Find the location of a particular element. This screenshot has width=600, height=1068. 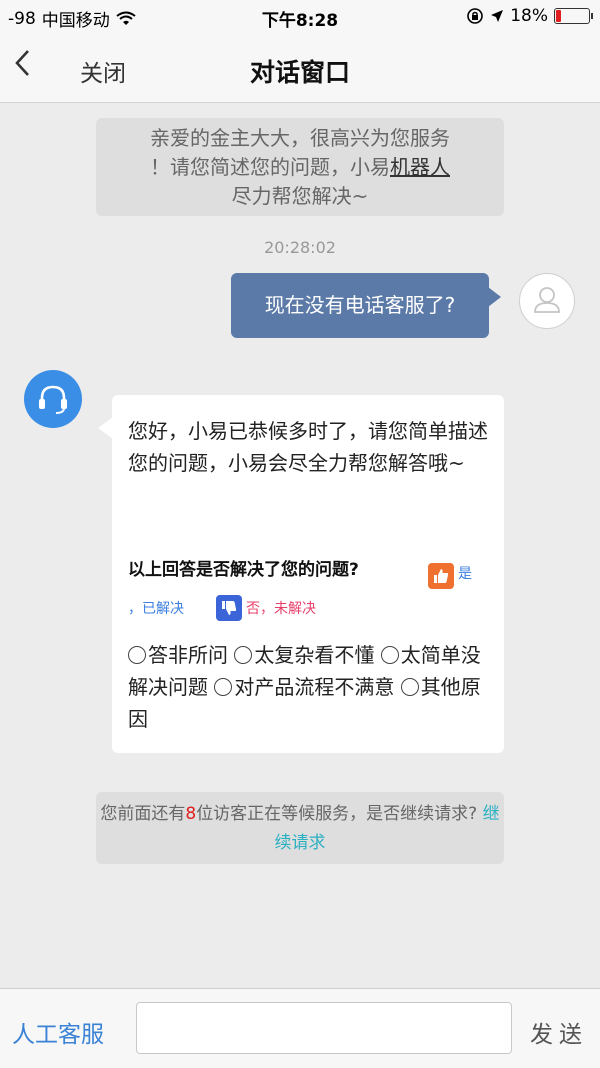

close-button: 关闭 is located at coordinates (103, 71).